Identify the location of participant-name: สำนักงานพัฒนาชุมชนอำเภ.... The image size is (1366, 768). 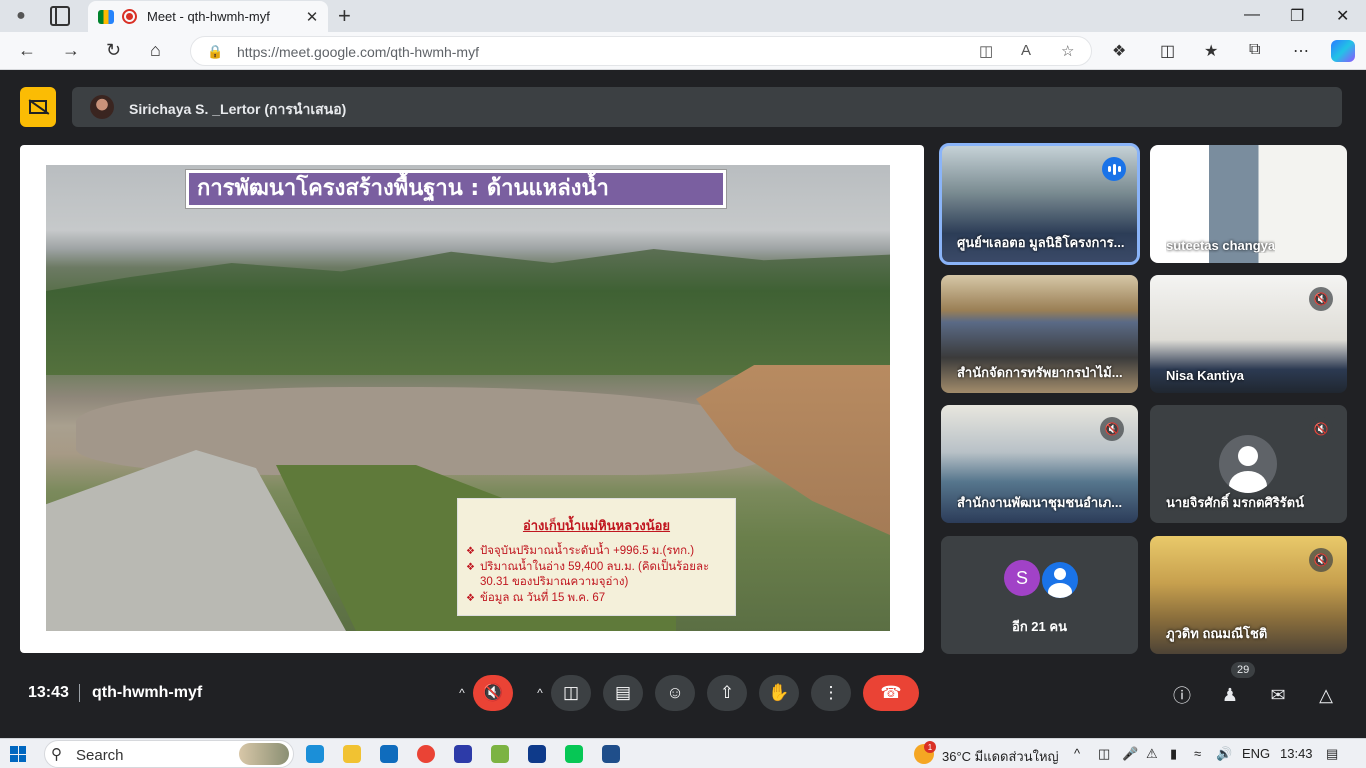
(1040, 502).